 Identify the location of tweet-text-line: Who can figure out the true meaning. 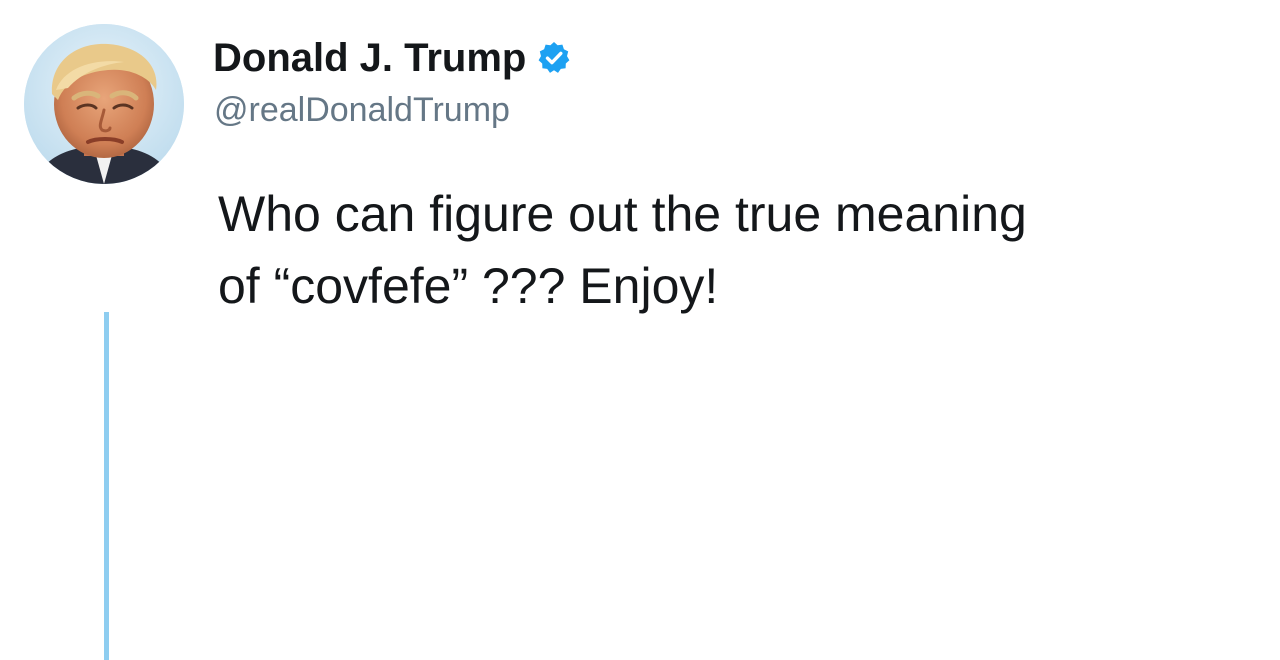
(622, 214).